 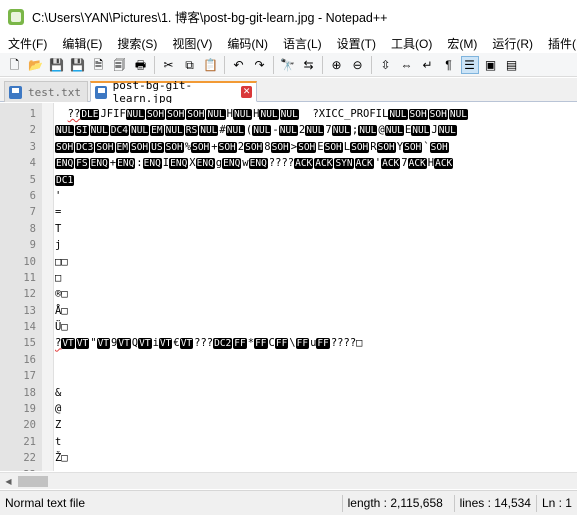 I want to click on text-run: €, so click(x=176, y=343).